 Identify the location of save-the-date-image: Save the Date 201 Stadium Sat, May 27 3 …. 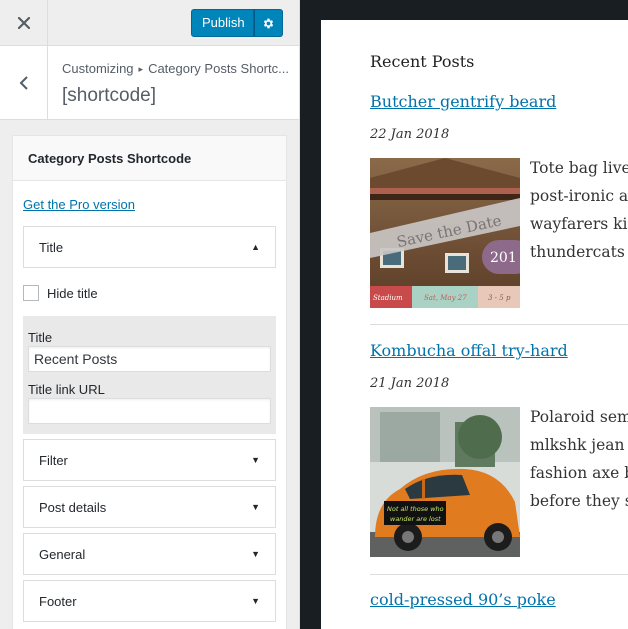
(445, 233).